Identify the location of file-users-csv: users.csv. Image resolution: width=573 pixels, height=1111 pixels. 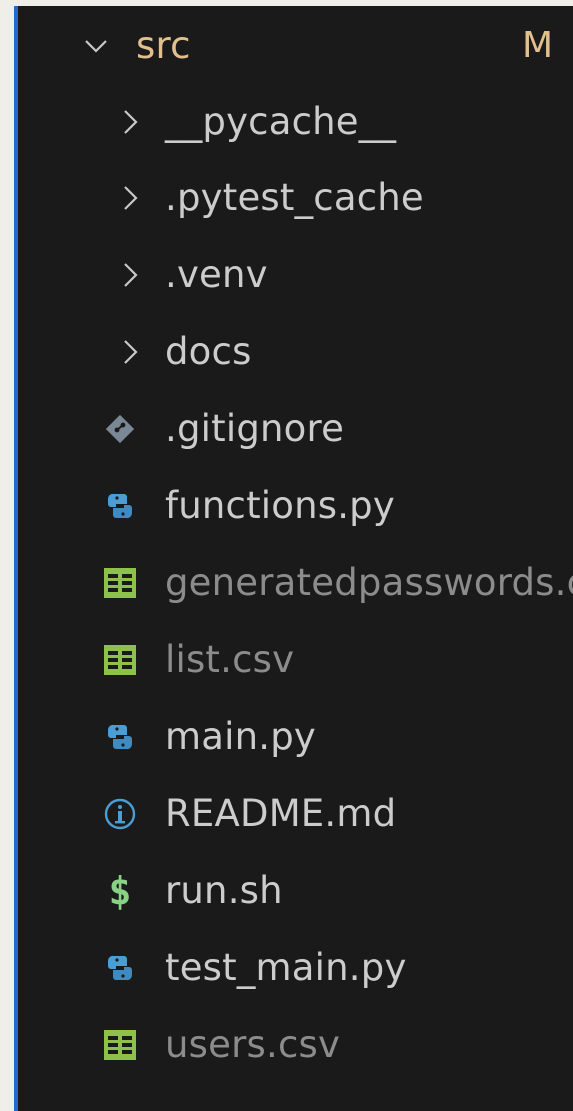
(293, 1045).